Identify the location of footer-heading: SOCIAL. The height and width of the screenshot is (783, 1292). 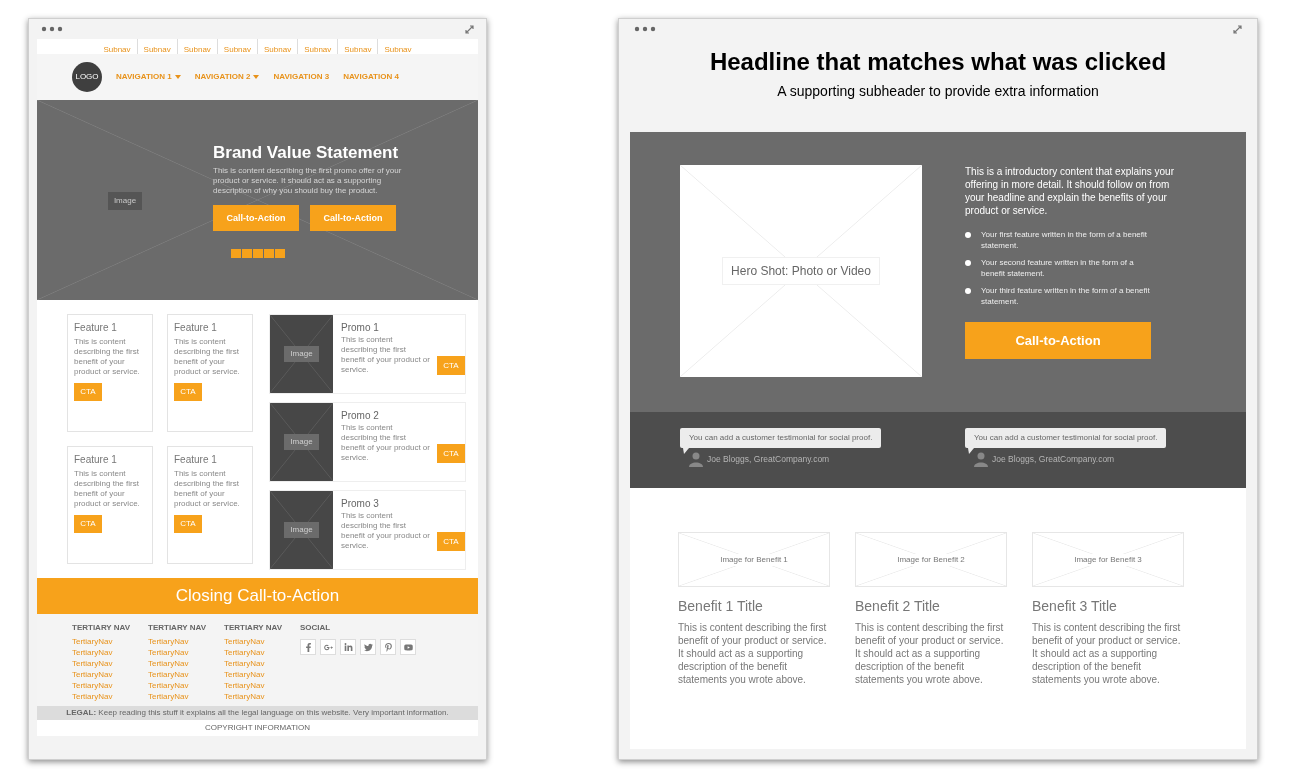
(316, 628).